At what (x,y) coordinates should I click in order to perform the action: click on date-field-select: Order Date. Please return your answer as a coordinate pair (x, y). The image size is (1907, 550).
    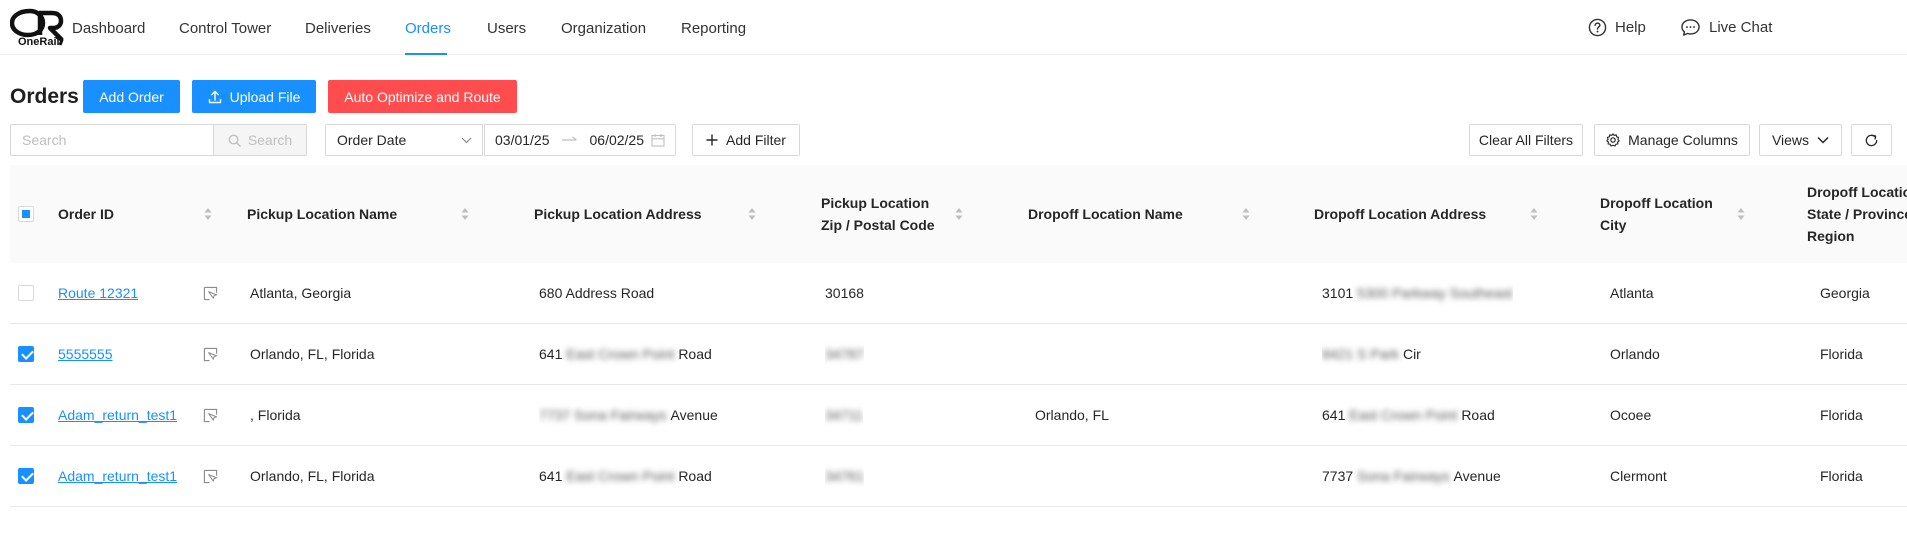
    Looking at the image, I should click on (404, 140).